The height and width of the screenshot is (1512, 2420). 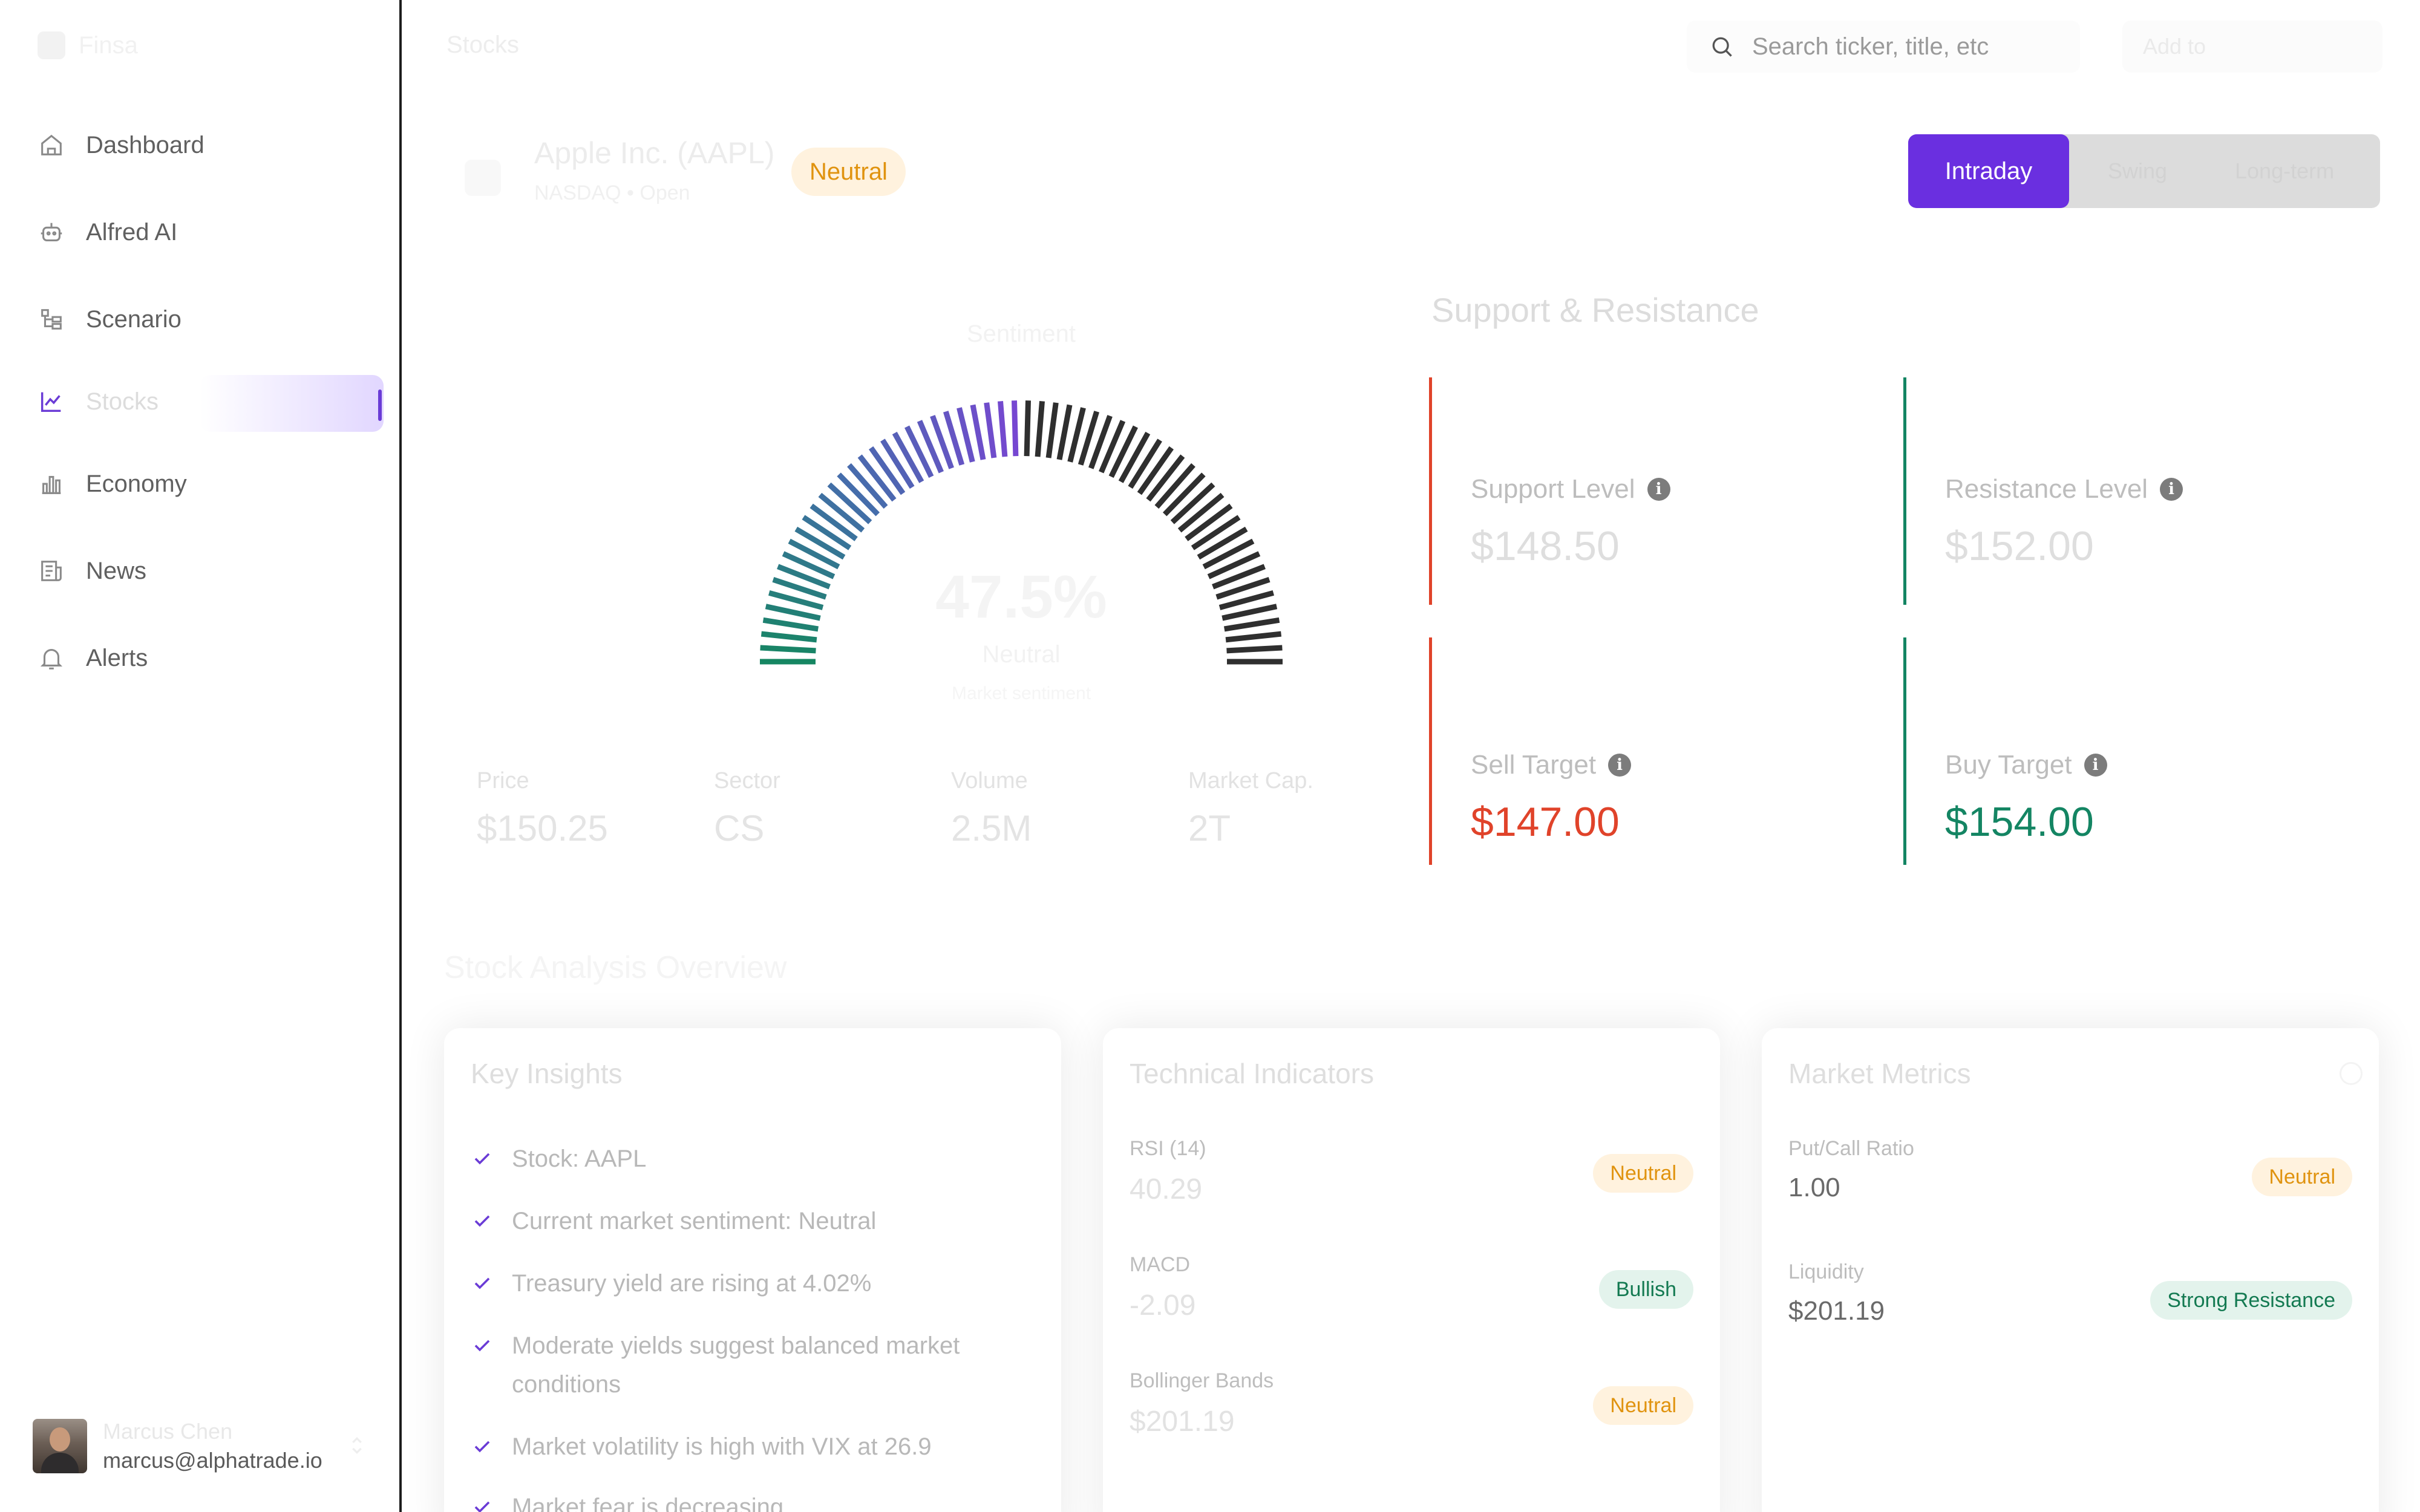 What do you see at coordinates (1553, 489) in the screenshot?
I see `support-level-label: Support Level` at bounding box center [1553, 489].